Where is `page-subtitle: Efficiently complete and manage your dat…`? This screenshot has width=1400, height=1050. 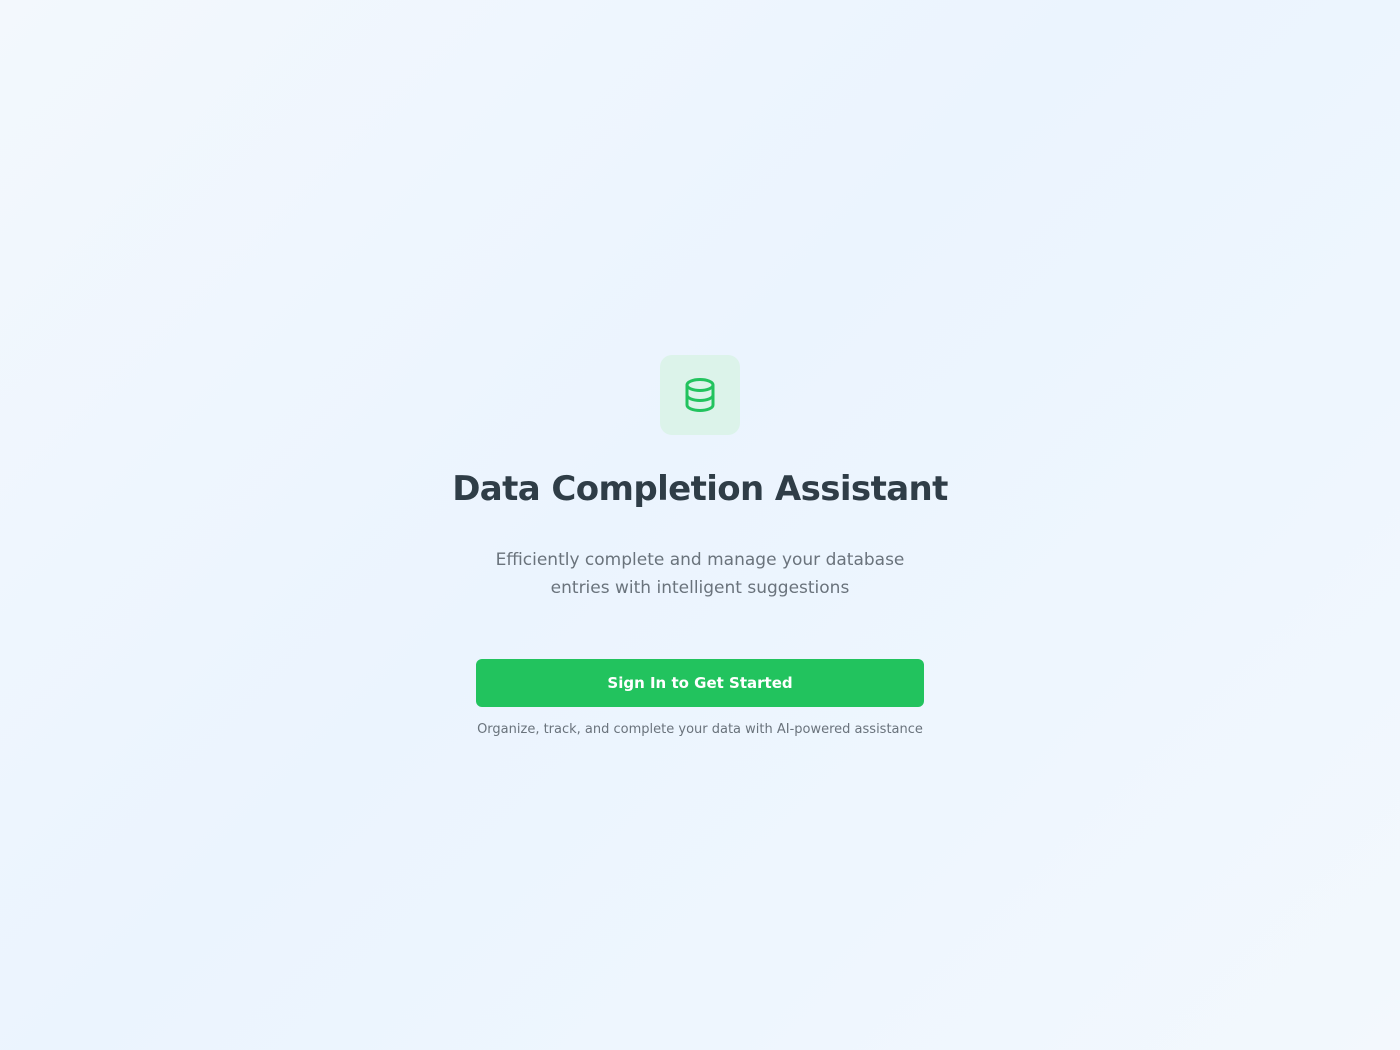
page-subtitle: Efficiently complete and manage your dat… is located at coordinates (700, 573).